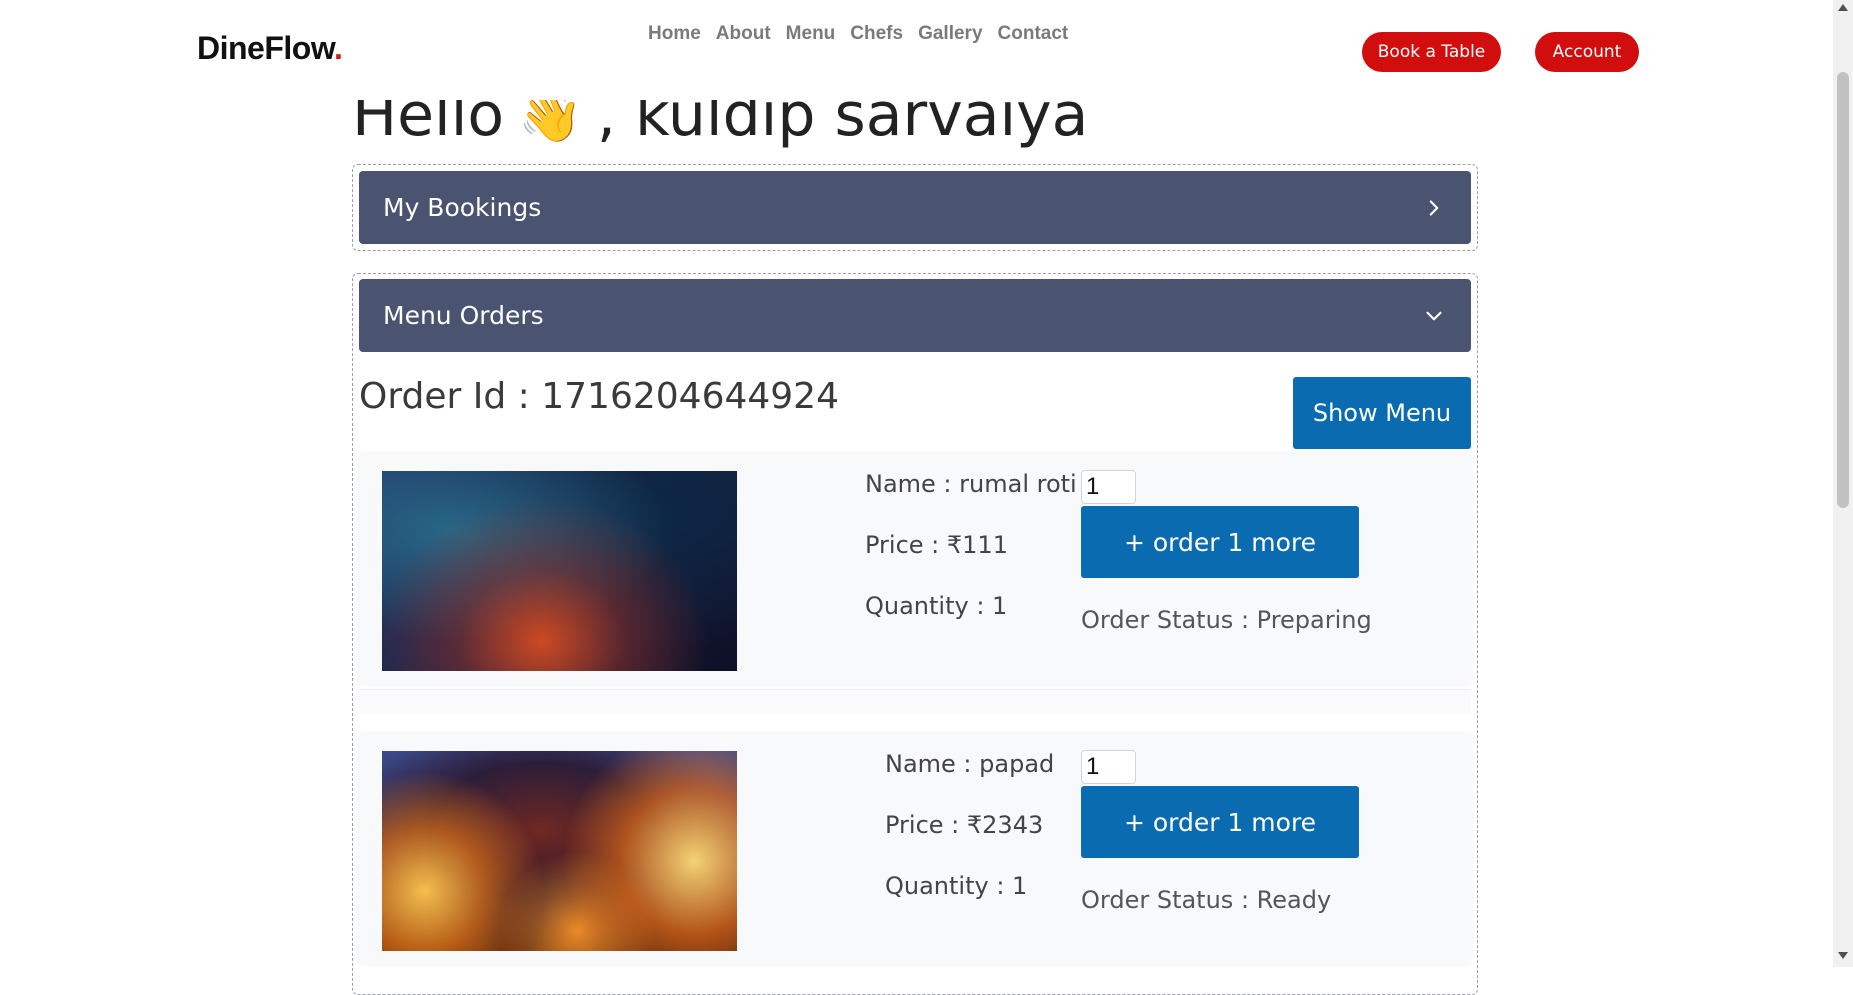  Describe the element at coordinates (915, 701) in the screenshot. I see `card-separator` at that location.